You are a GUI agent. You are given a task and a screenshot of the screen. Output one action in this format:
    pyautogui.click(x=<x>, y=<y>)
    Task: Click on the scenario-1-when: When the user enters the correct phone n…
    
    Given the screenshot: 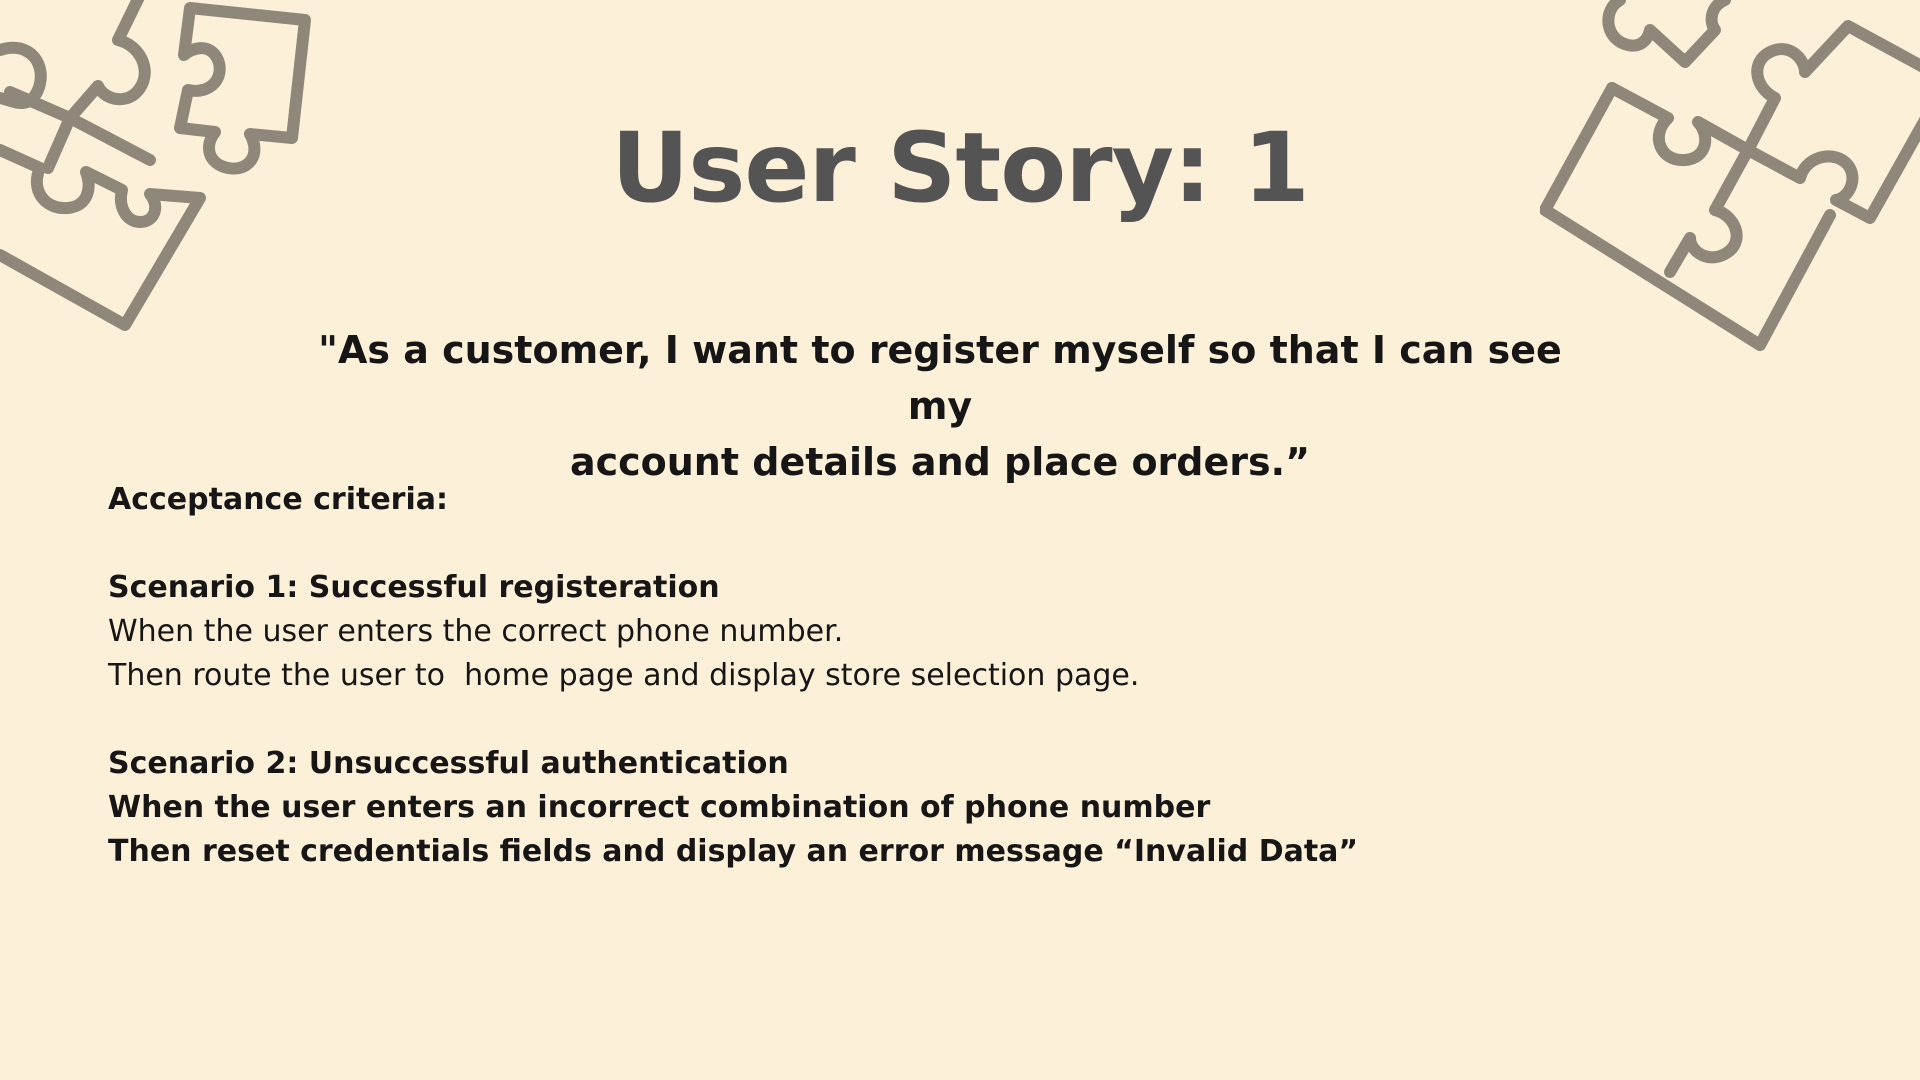 What is the action you would take?
    pyautogui.click(x=476, y=631)
    